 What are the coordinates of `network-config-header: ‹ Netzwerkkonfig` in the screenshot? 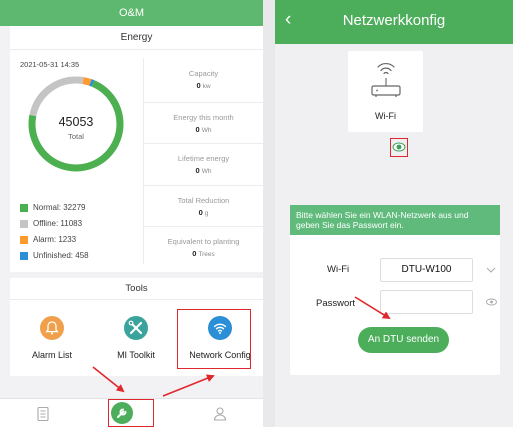 It's located at (394, 22).